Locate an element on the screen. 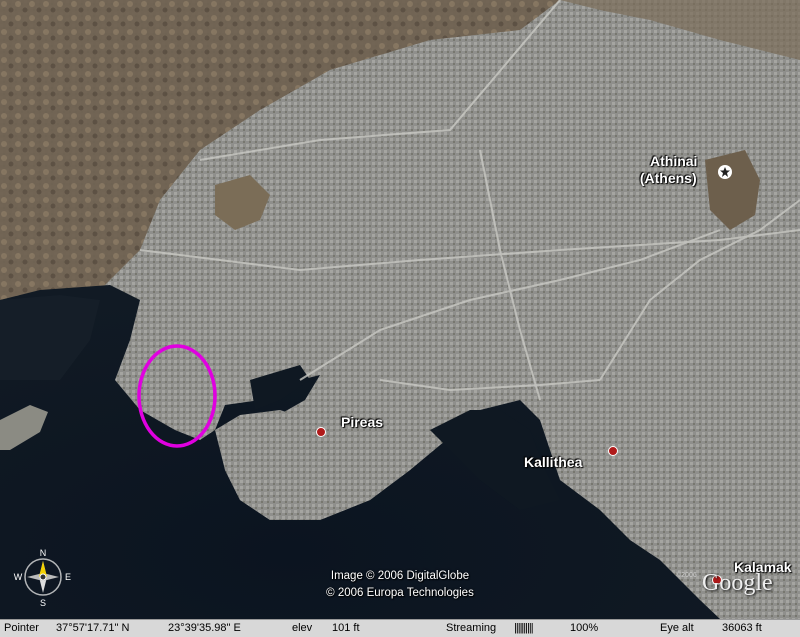 The image size is (800, 637). eye-altitude-label: Eye alt is located at coordinates (677, 628).